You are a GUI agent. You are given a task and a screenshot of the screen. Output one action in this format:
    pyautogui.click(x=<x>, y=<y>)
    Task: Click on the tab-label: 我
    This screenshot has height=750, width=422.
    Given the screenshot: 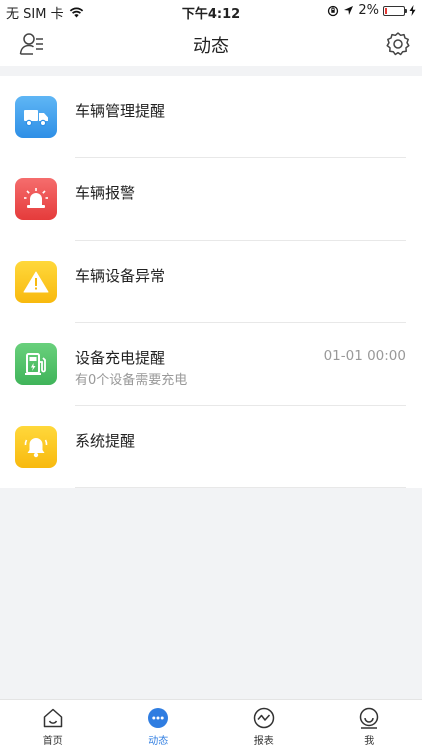 What is the action you would take?
    pyautogui.click(x=369, y=741)
    